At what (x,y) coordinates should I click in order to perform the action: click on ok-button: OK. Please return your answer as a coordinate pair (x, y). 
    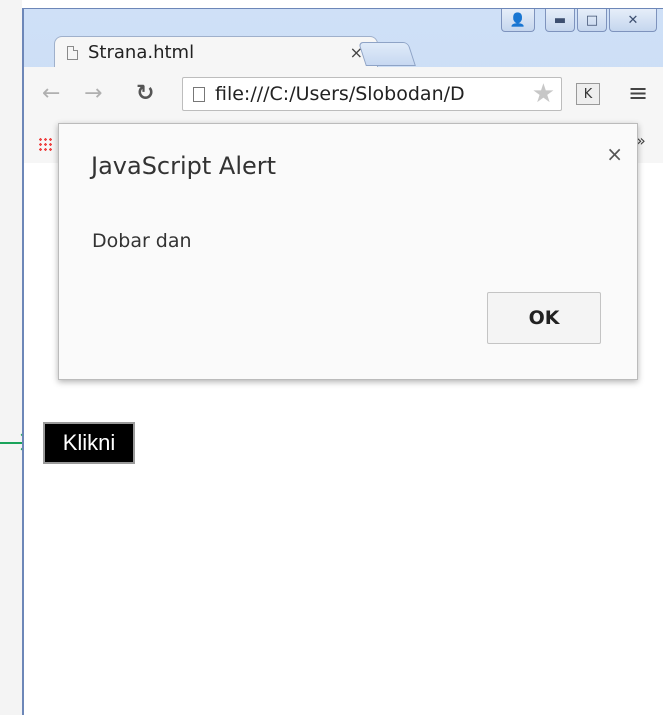
    Looking at the image, I should click on (544, 318).